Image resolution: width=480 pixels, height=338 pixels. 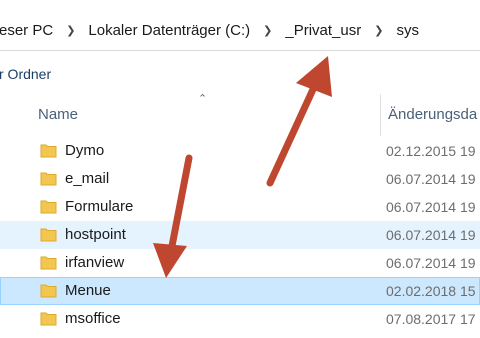 What do you see at coordinates (169, 30) in the screenshot?
I see `breadcrumb-local-disk: Lokaler Datenträger (C:)` at bounding box center [169, 30].